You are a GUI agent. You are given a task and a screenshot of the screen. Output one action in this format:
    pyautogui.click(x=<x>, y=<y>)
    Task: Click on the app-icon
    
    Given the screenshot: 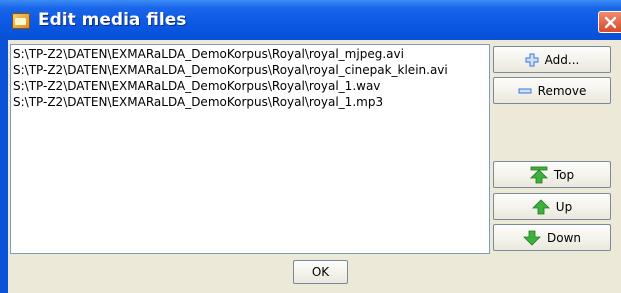 What is the action you would take?
    pyautogui.click(x=21, y=21)
    